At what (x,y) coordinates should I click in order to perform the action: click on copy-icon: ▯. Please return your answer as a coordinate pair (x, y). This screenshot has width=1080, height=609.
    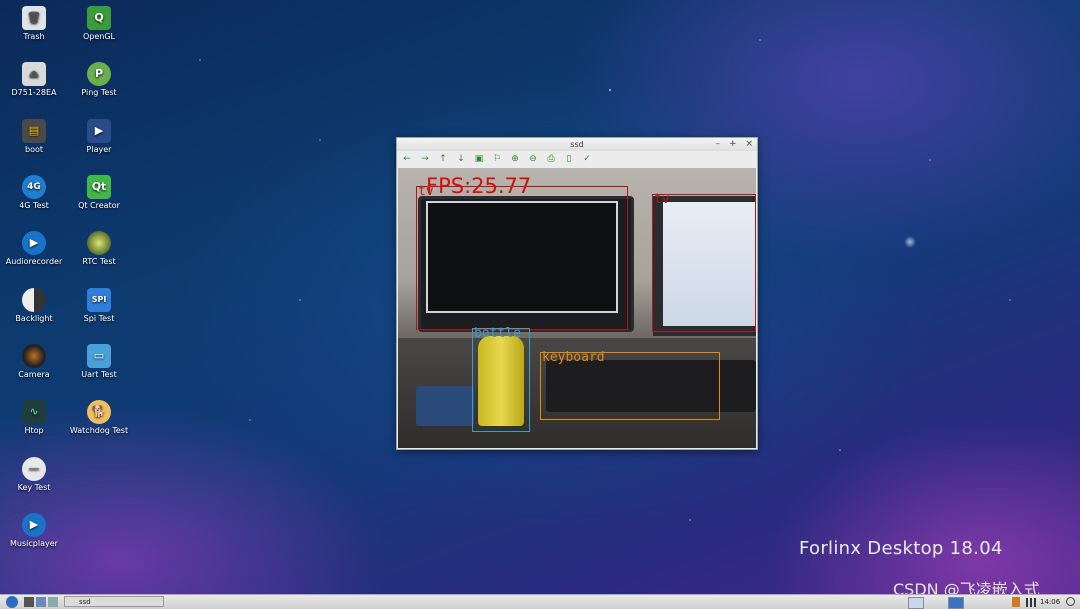
    Looking at the image, I should click on (569, 159).